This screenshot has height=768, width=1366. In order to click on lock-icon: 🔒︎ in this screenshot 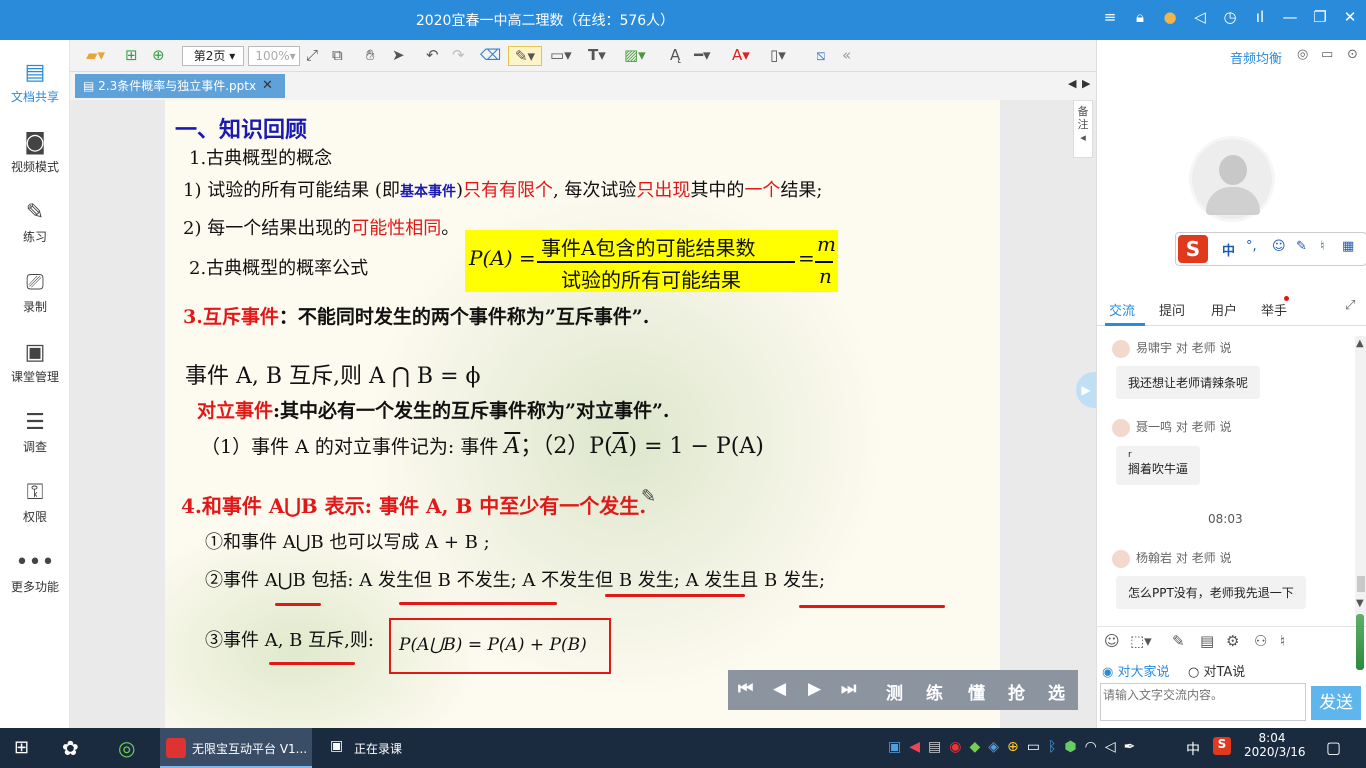, I will do `click(1140, 17)`.